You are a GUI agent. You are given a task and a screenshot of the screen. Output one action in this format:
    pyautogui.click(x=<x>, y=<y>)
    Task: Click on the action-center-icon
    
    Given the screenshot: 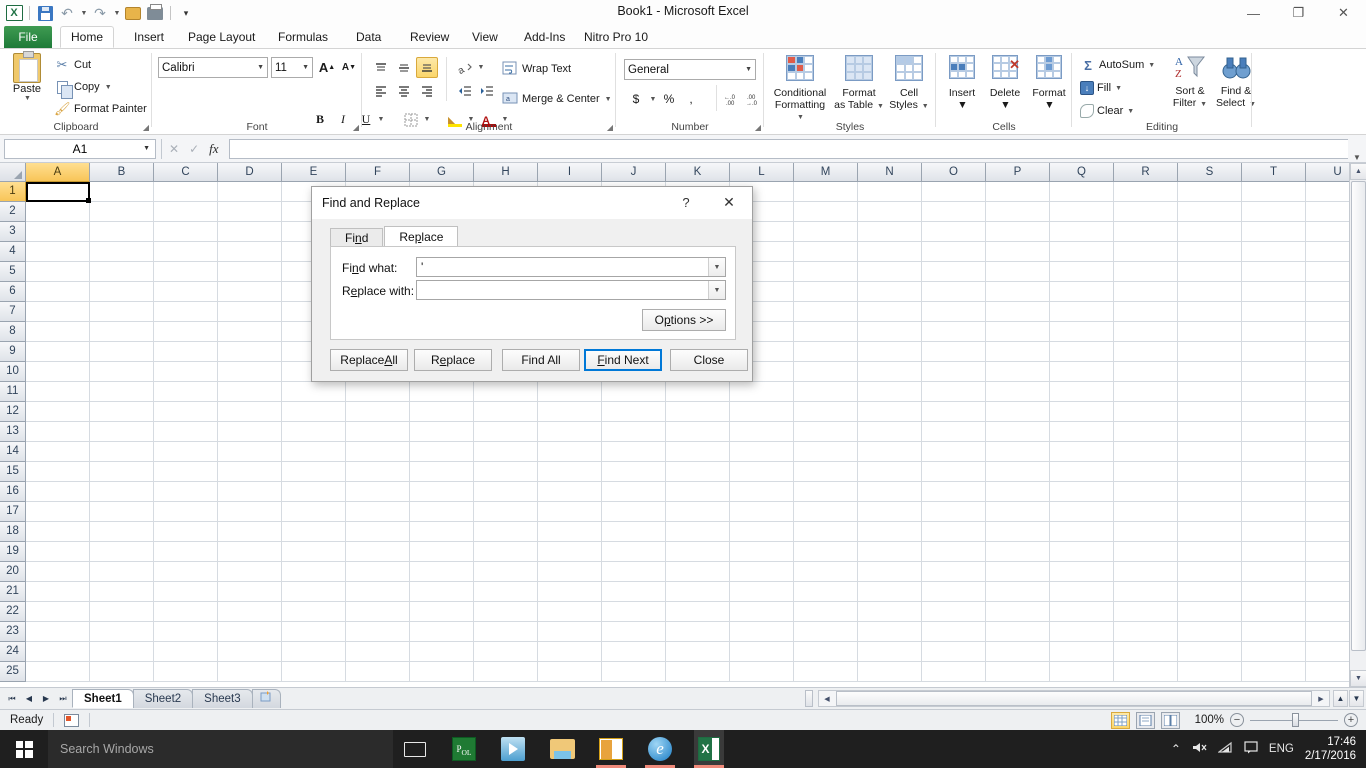 What is the action you would take?
    pyautogui.click(x=1251, y=749)
    